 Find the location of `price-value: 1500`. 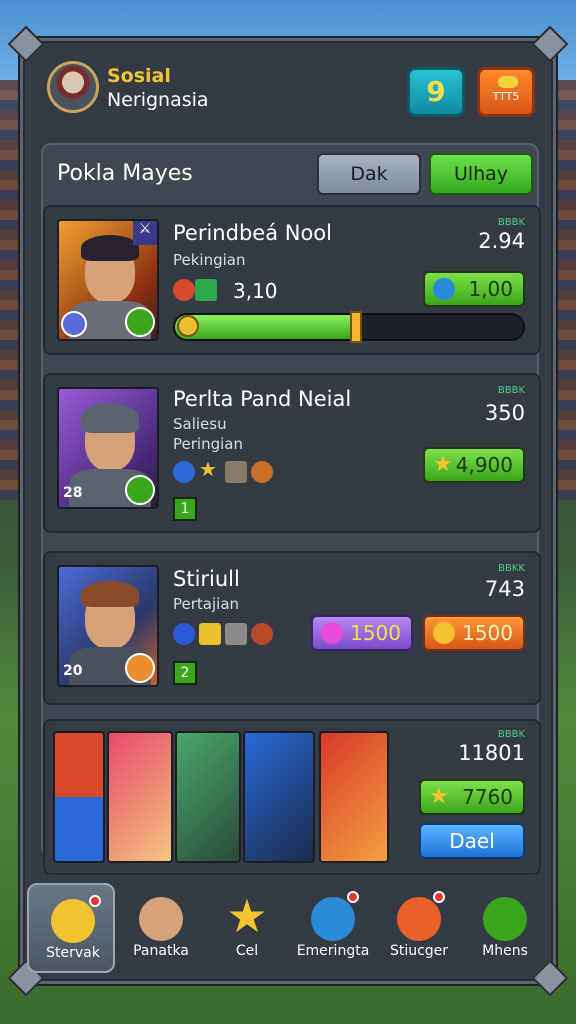

price-value: 1500 is located at coordinates (487, 633).